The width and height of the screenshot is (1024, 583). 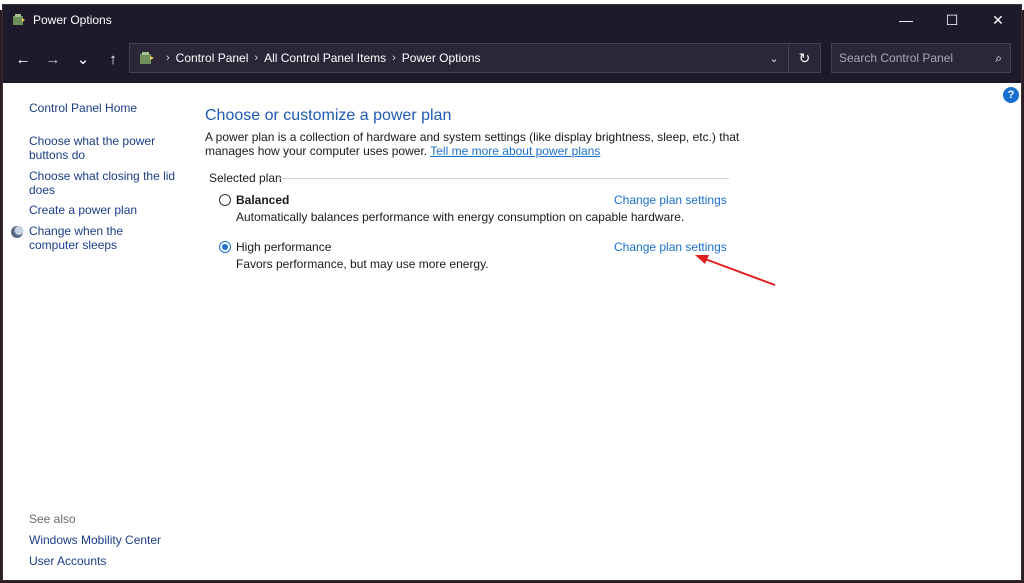 I want to click on close-button: ✕, so click(x=998, y=20).